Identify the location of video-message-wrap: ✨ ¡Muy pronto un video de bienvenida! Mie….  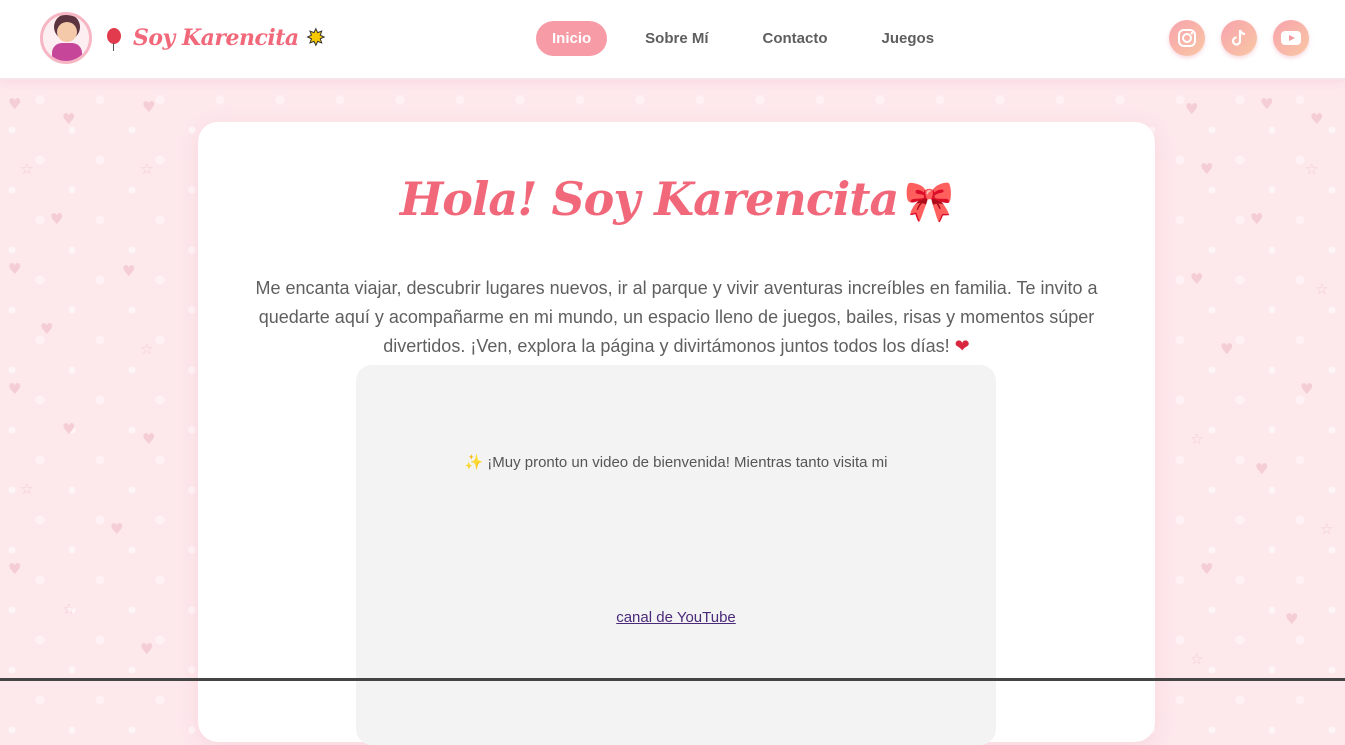
(676, 462).